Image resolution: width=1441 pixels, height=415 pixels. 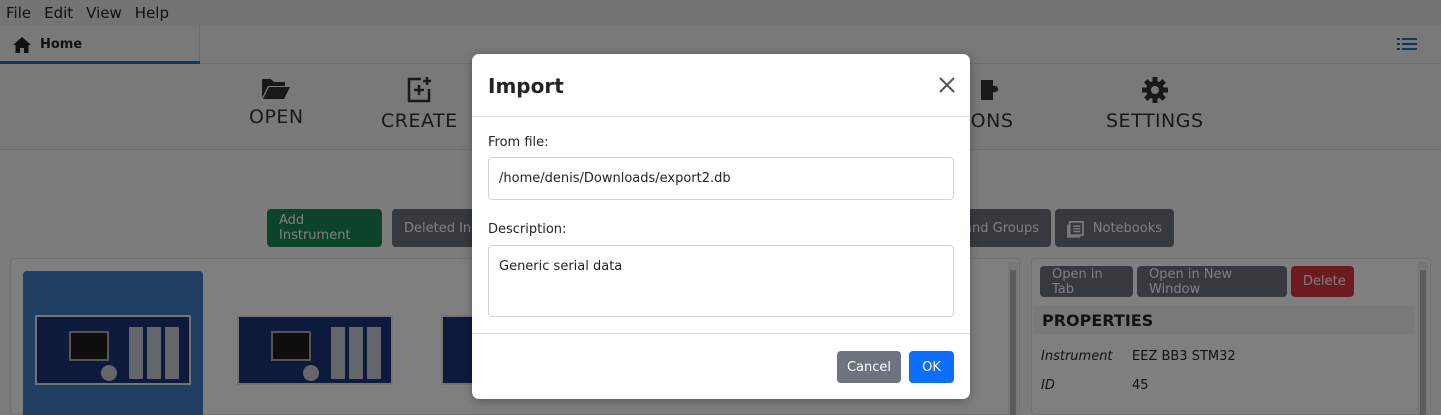 I want to click on description-textarea: Generic serial data, so click(x=721, y=281).